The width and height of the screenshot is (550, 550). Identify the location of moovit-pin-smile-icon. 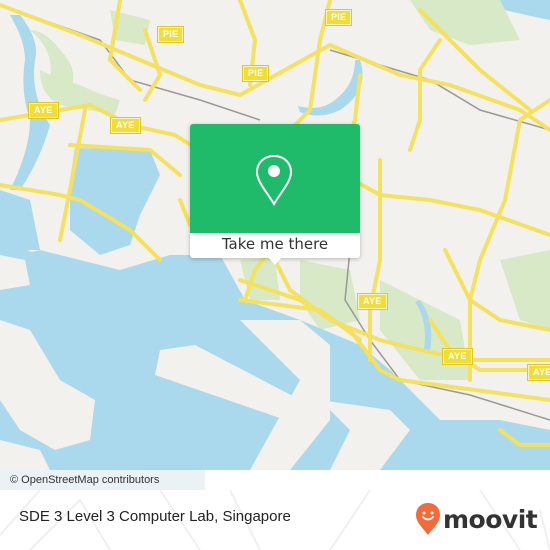
(428, 519).